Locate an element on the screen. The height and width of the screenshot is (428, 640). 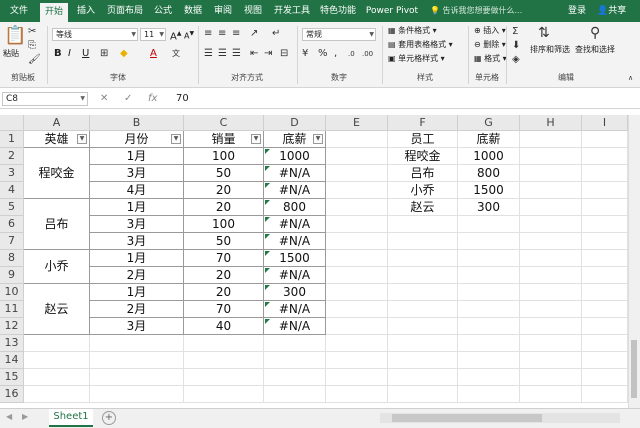
row-header-12: 12 is located at coordinates (12, 326).